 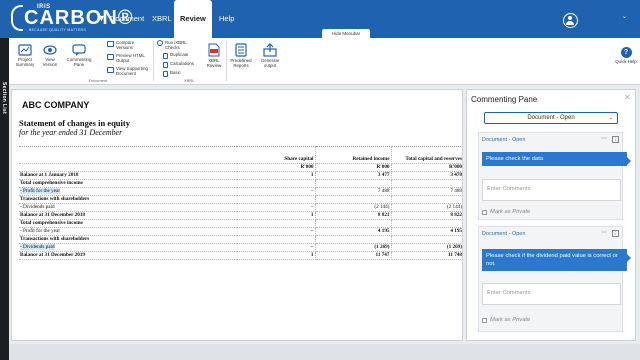 I want to click on preview-html-button: Preview HTML Output, so click(x=127, y=58).